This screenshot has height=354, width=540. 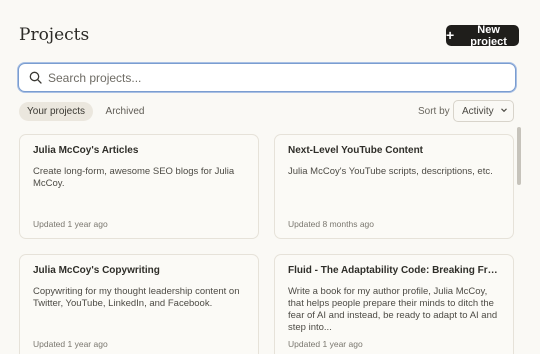 I want to click on sort-value: Activity, so click(x=478, y=111).